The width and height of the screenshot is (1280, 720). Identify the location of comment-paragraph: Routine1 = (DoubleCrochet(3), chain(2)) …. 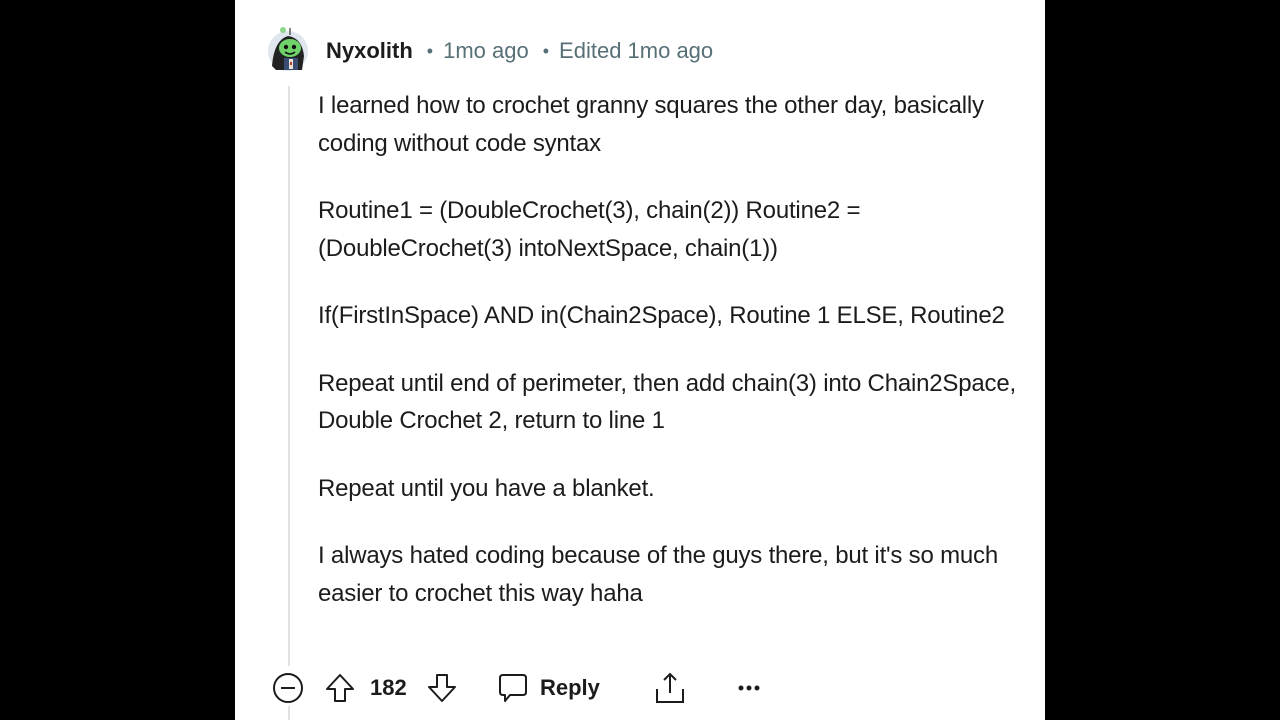
(589, 229).